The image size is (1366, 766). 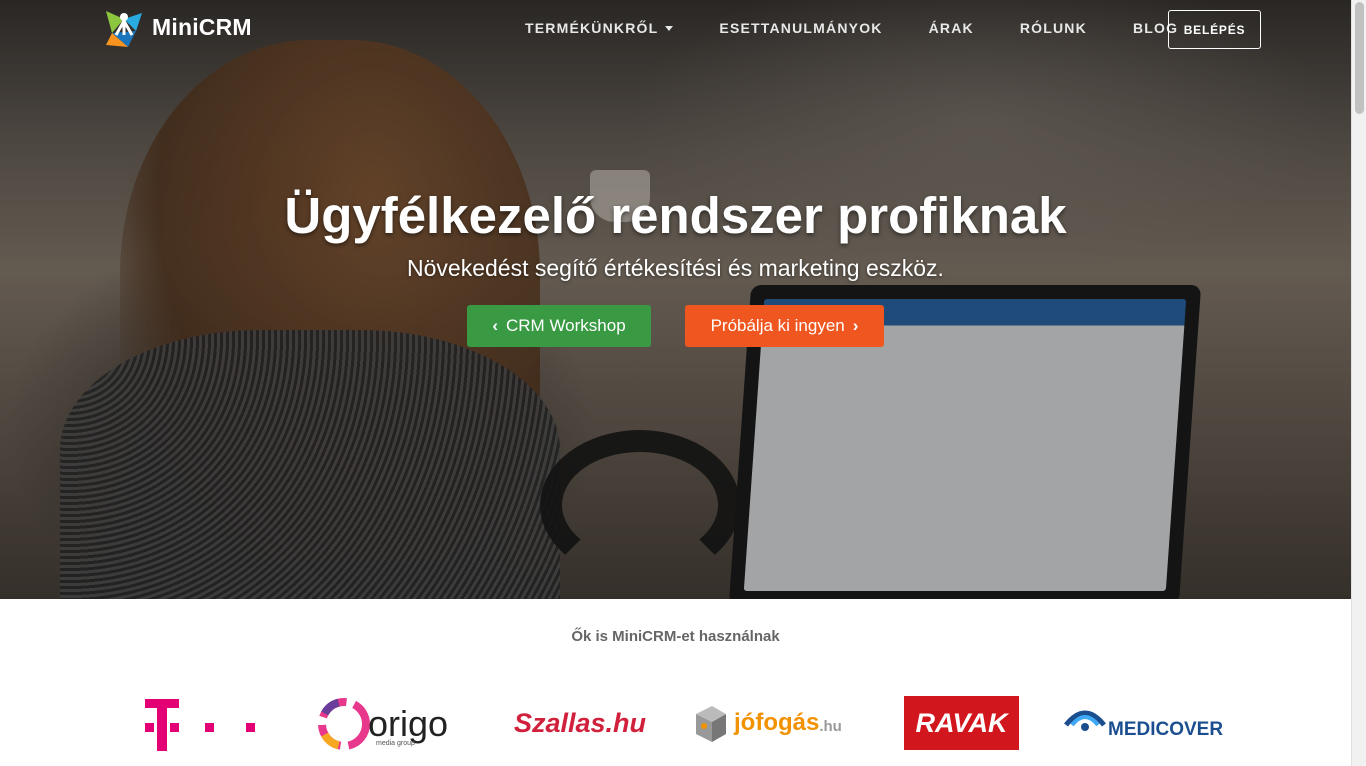 What do you see at coordinates (1085, 720) in the screenshot?
I see `medicover-mark` at bounding box center [1085, 720].